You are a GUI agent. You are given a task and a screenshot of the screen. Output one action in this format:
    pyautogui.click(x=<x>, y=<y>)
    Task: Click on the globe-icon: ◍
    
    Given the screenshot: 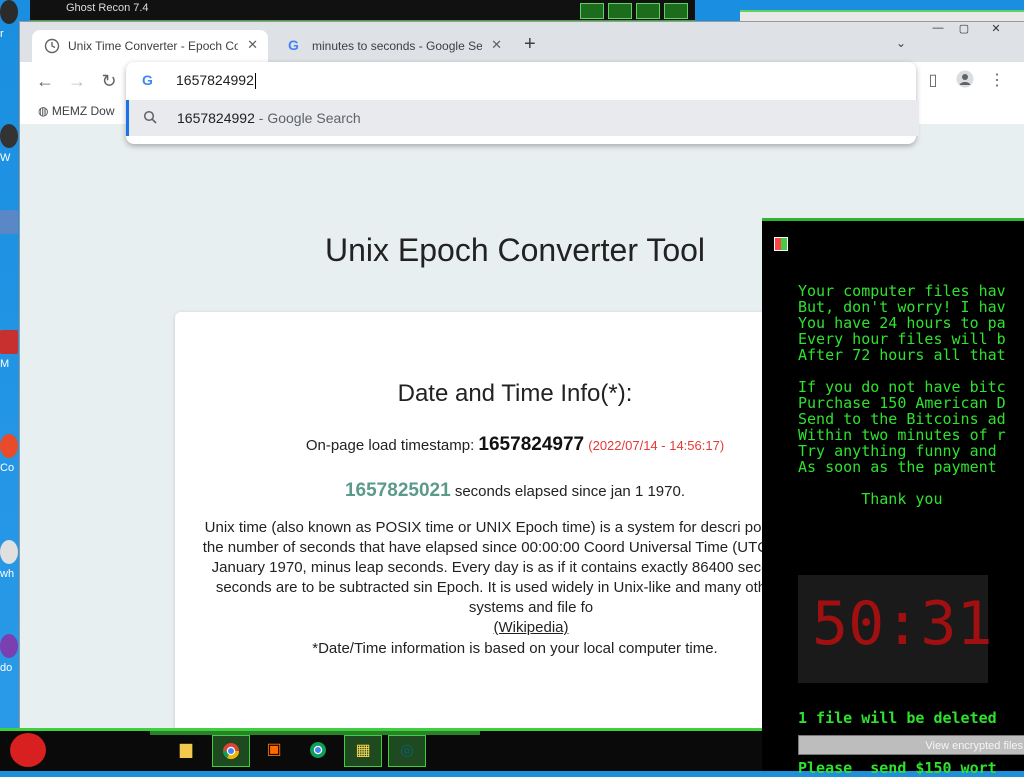 What is the action you would take?
    pyautogui.click(x=43, y=111)
    